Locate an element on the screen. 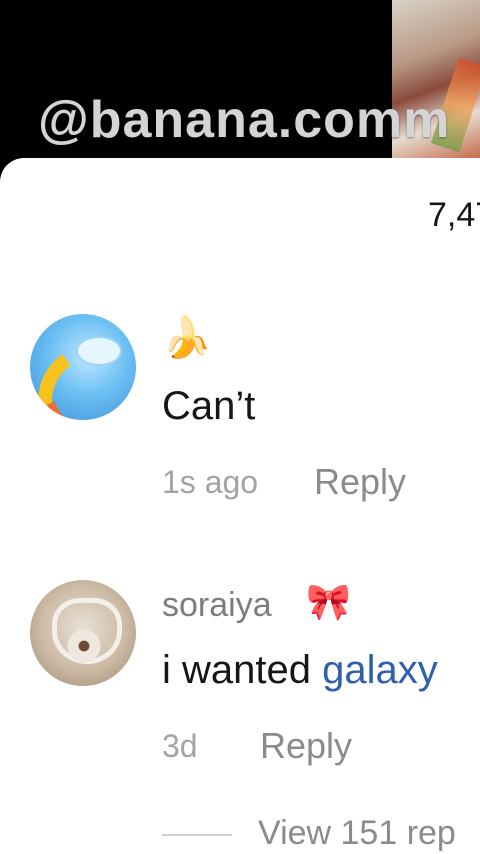 Image resolution: width=480 pixels, height=854 pixels. comment-timestamp: 1s ago is located at coordinates (210, 482).